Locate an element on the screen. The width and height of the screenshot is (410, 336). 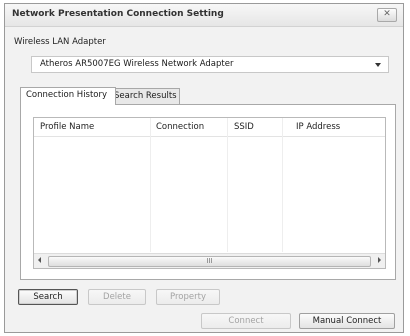
chevron-down-icon is located at coordinates (378, 65).